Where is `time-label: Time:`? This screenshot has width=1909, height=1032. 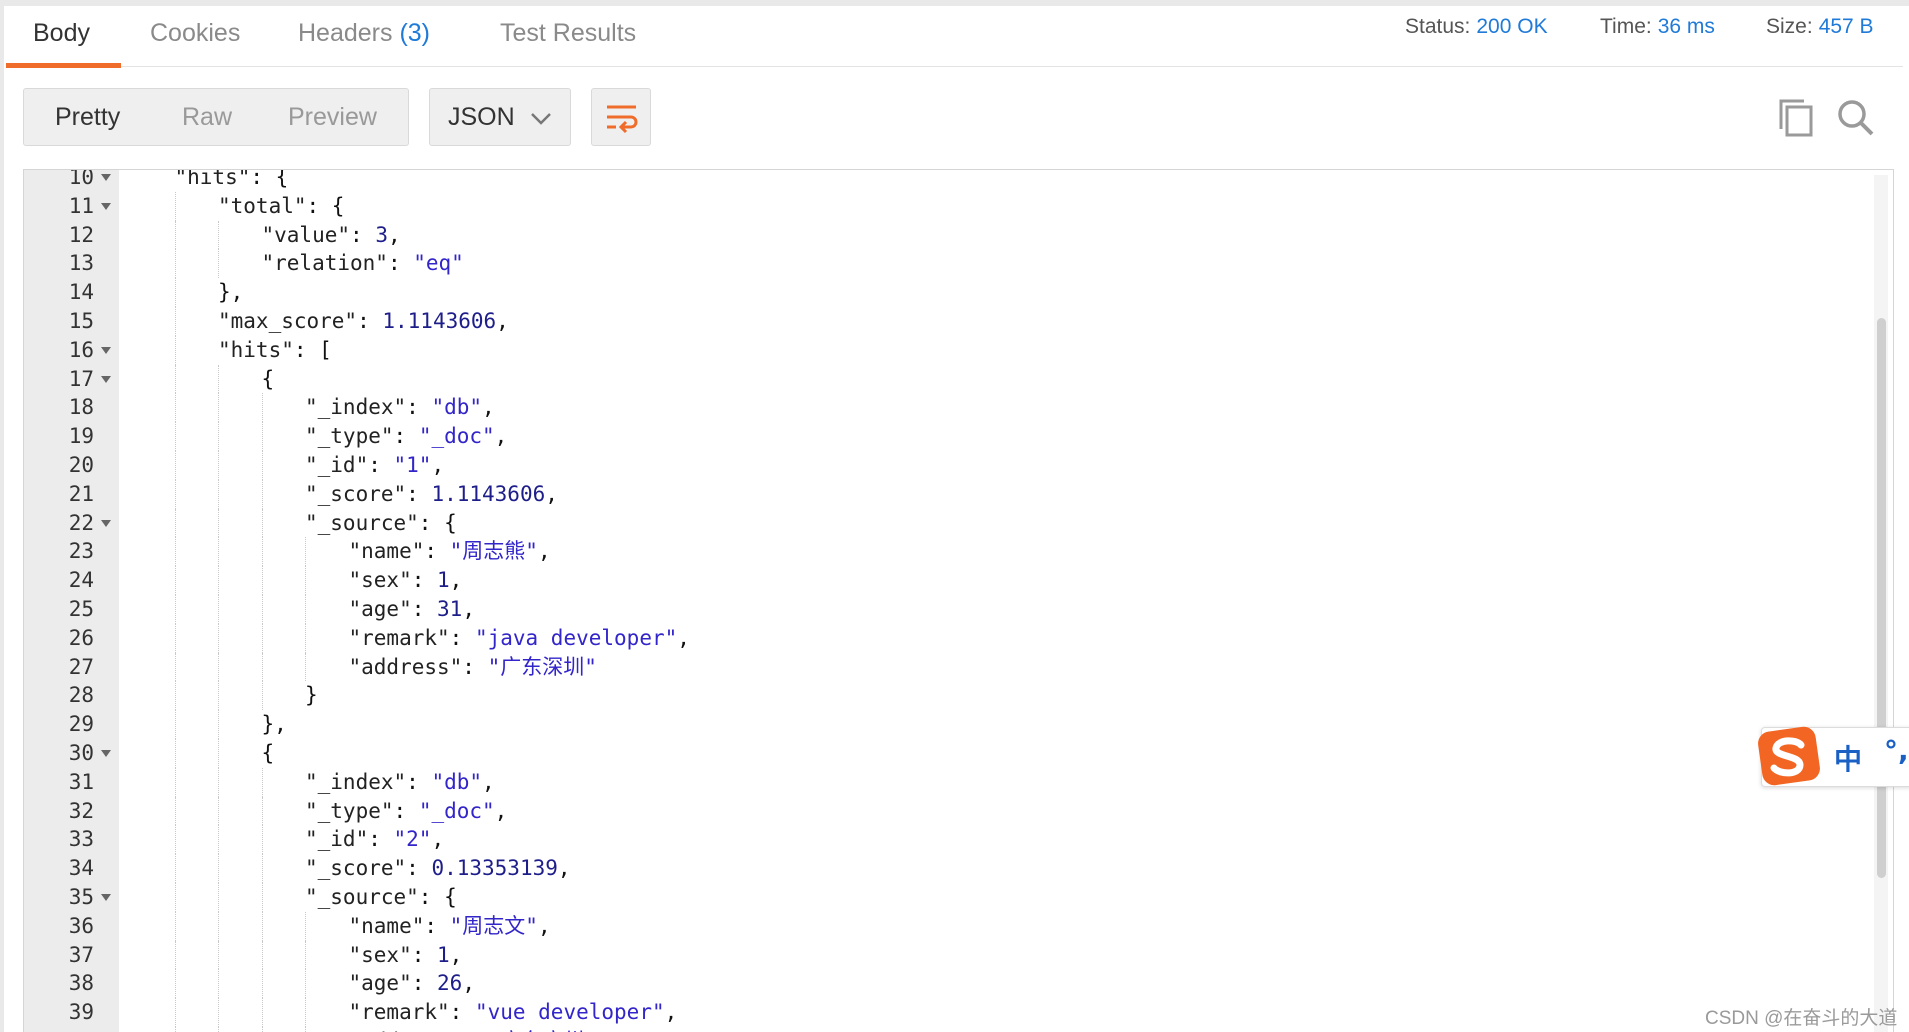 time-label: Time: is located at coordinates (1626, 26).